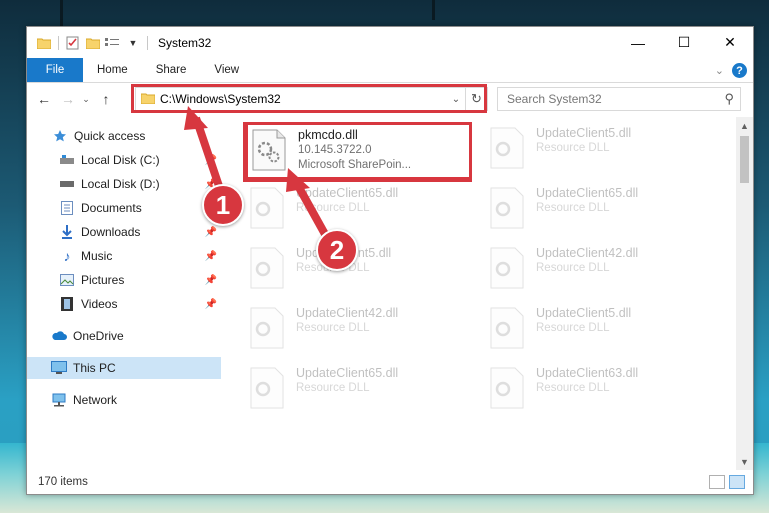 This screenshot has width=769, height=513. Describe the element at coordinates (337, 250) in the screenshot. I see `step-badge-2: 2` at that location.